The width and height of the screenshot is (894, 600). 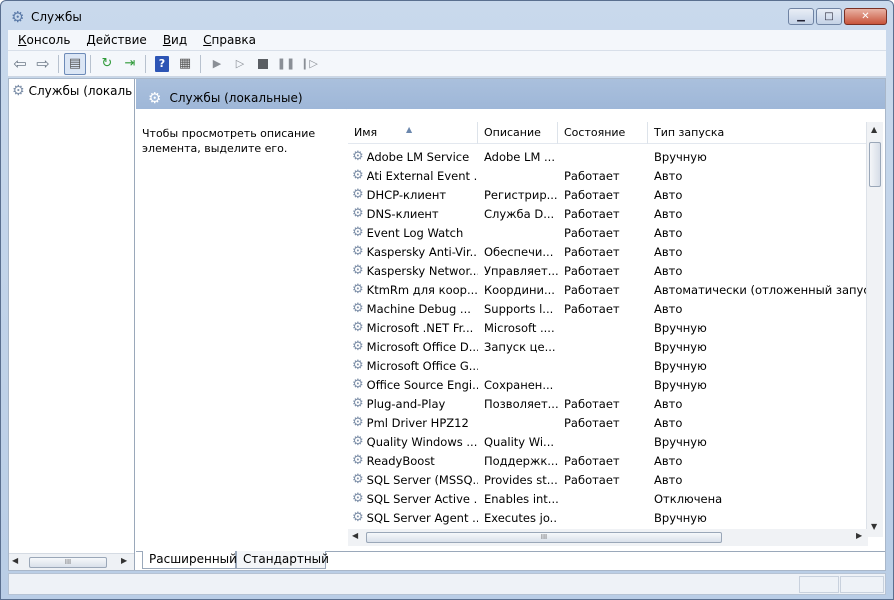 What do you see at coordinates (413, 404) in the screenshot?
I see `cell-name: ⚙ Plug-and-Play` at bounding box center [413, 404].